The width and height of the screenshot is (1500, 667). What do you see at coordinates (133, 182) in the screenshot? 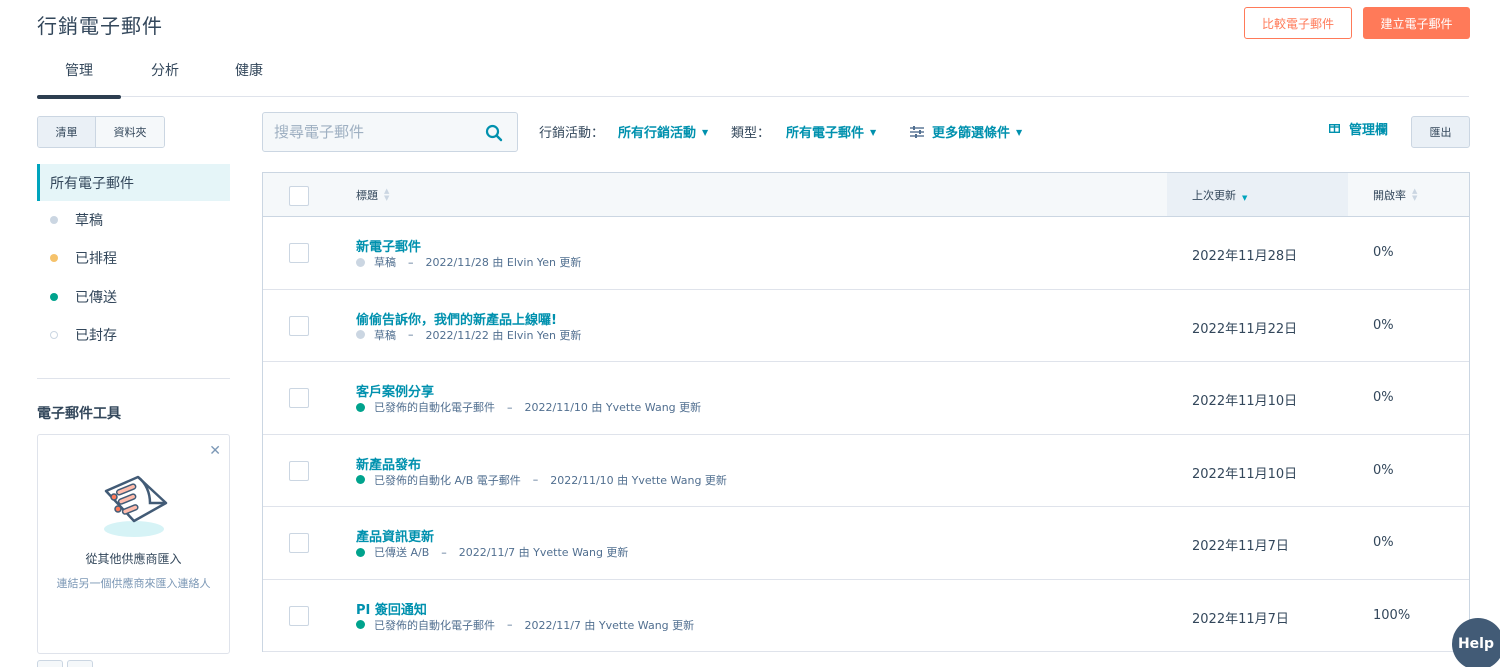
I see `filter-all-emails: 所有電子郵件` at bounding box center [133, 182].